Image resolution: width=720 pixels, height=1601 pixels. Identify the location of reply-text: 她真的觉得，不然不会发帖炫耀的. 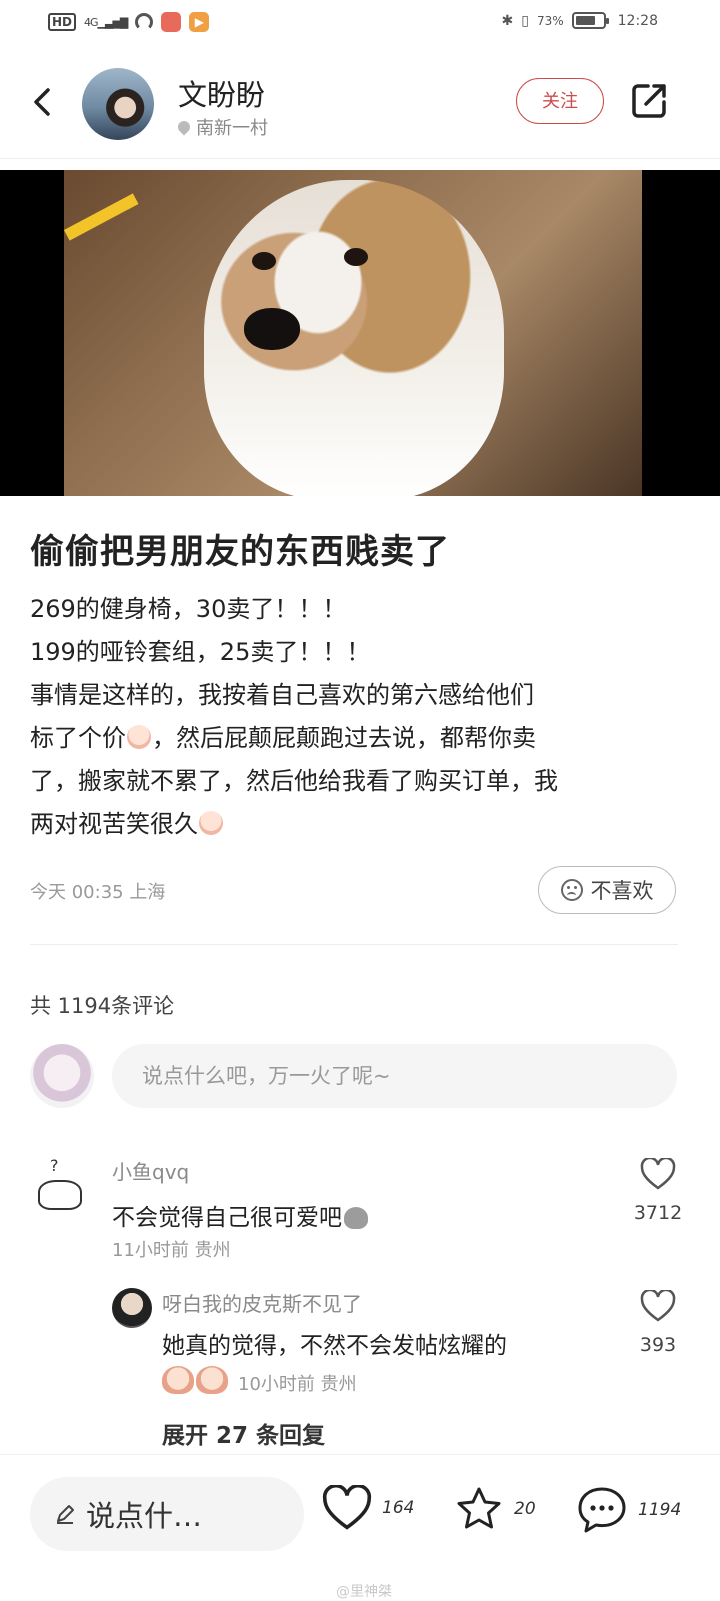
(334, 1346).